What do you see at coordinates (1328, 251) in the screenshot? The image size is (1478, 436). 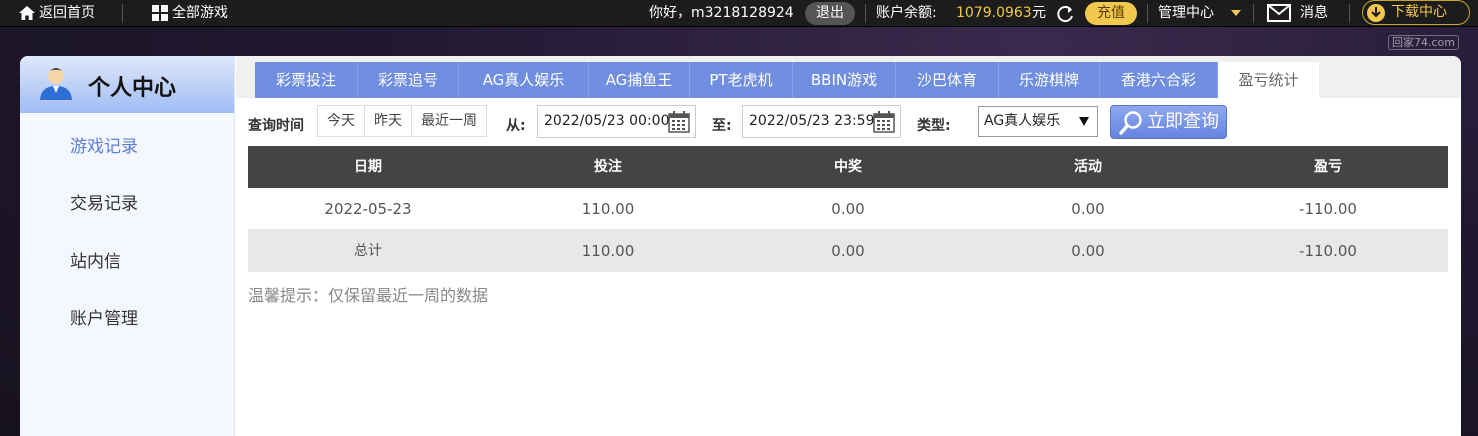 I see `cell-total-profit-loss: -110.00` at bounding box center [1328, 251].